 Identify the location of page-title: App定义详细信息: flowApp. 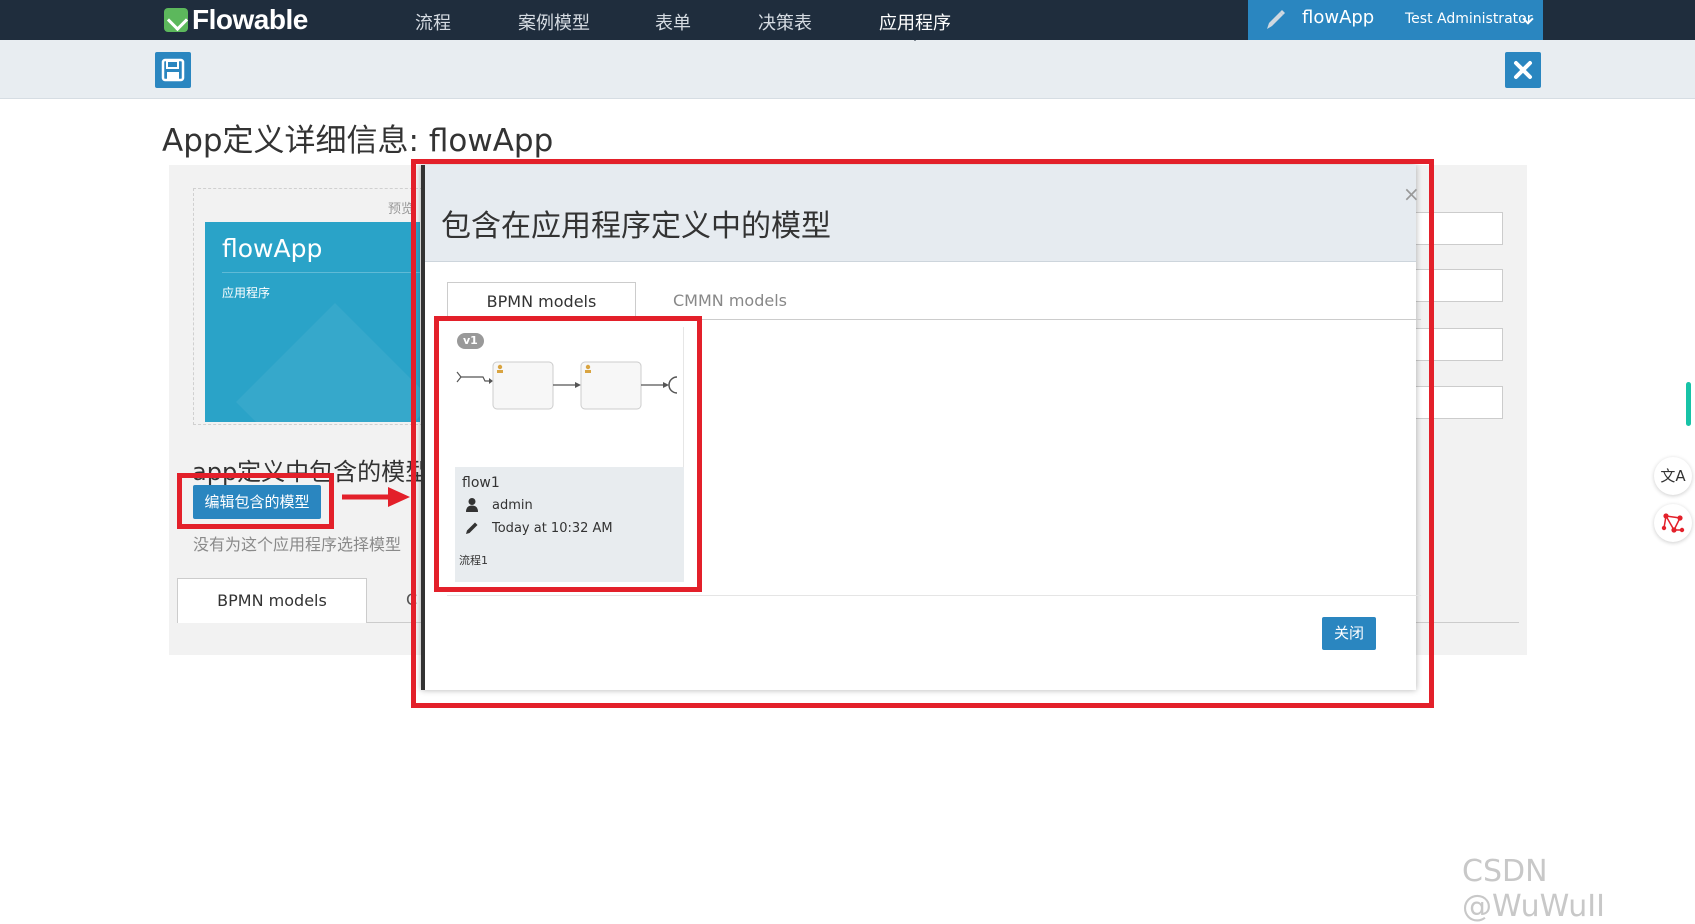
(358, 141).